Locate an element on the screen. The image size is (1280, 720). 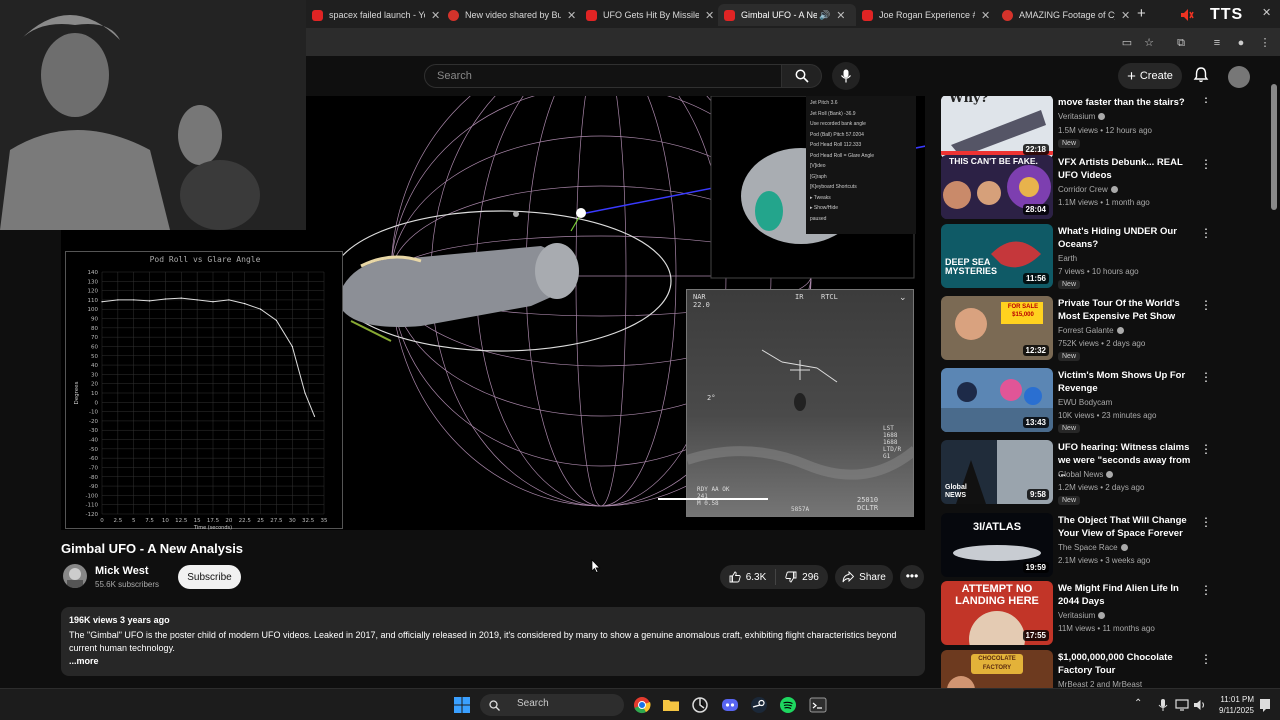
subscribe-button: Subscribe is located at coordinates (209, 577).